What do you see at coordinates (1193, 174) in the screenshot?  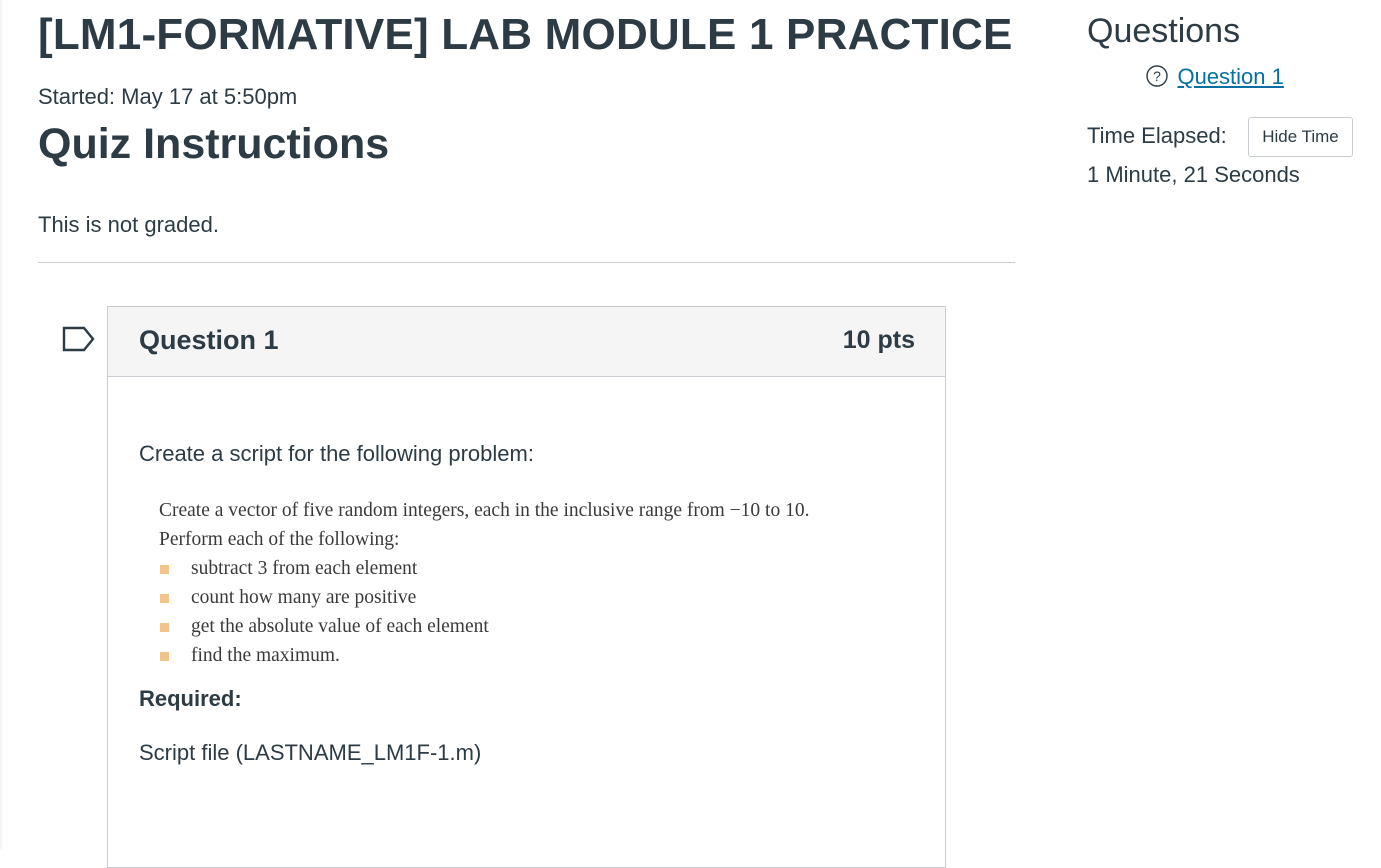 I see `time-elapsed-value: 1 Minute, 21 Seconds` at bounding box center [1193, 174].